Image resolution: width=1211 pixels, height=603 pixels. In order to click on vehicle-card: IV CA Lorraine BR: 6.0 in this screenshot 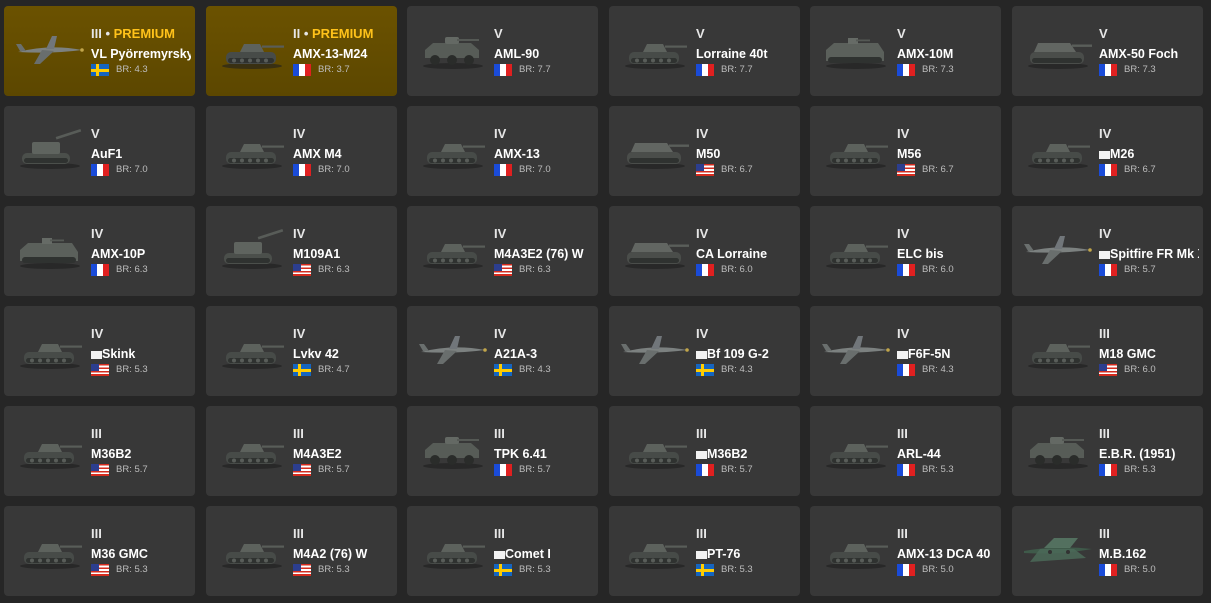, I will do `click(704, 251)`.